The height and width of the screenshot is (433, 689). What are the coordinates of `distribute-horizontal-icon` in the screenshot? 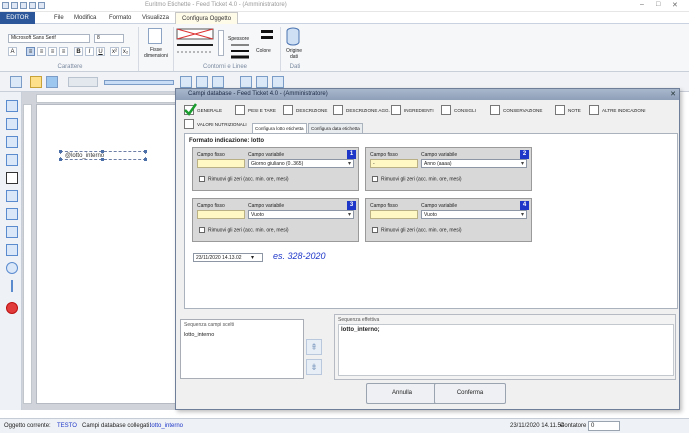 It's located at (139, 82).